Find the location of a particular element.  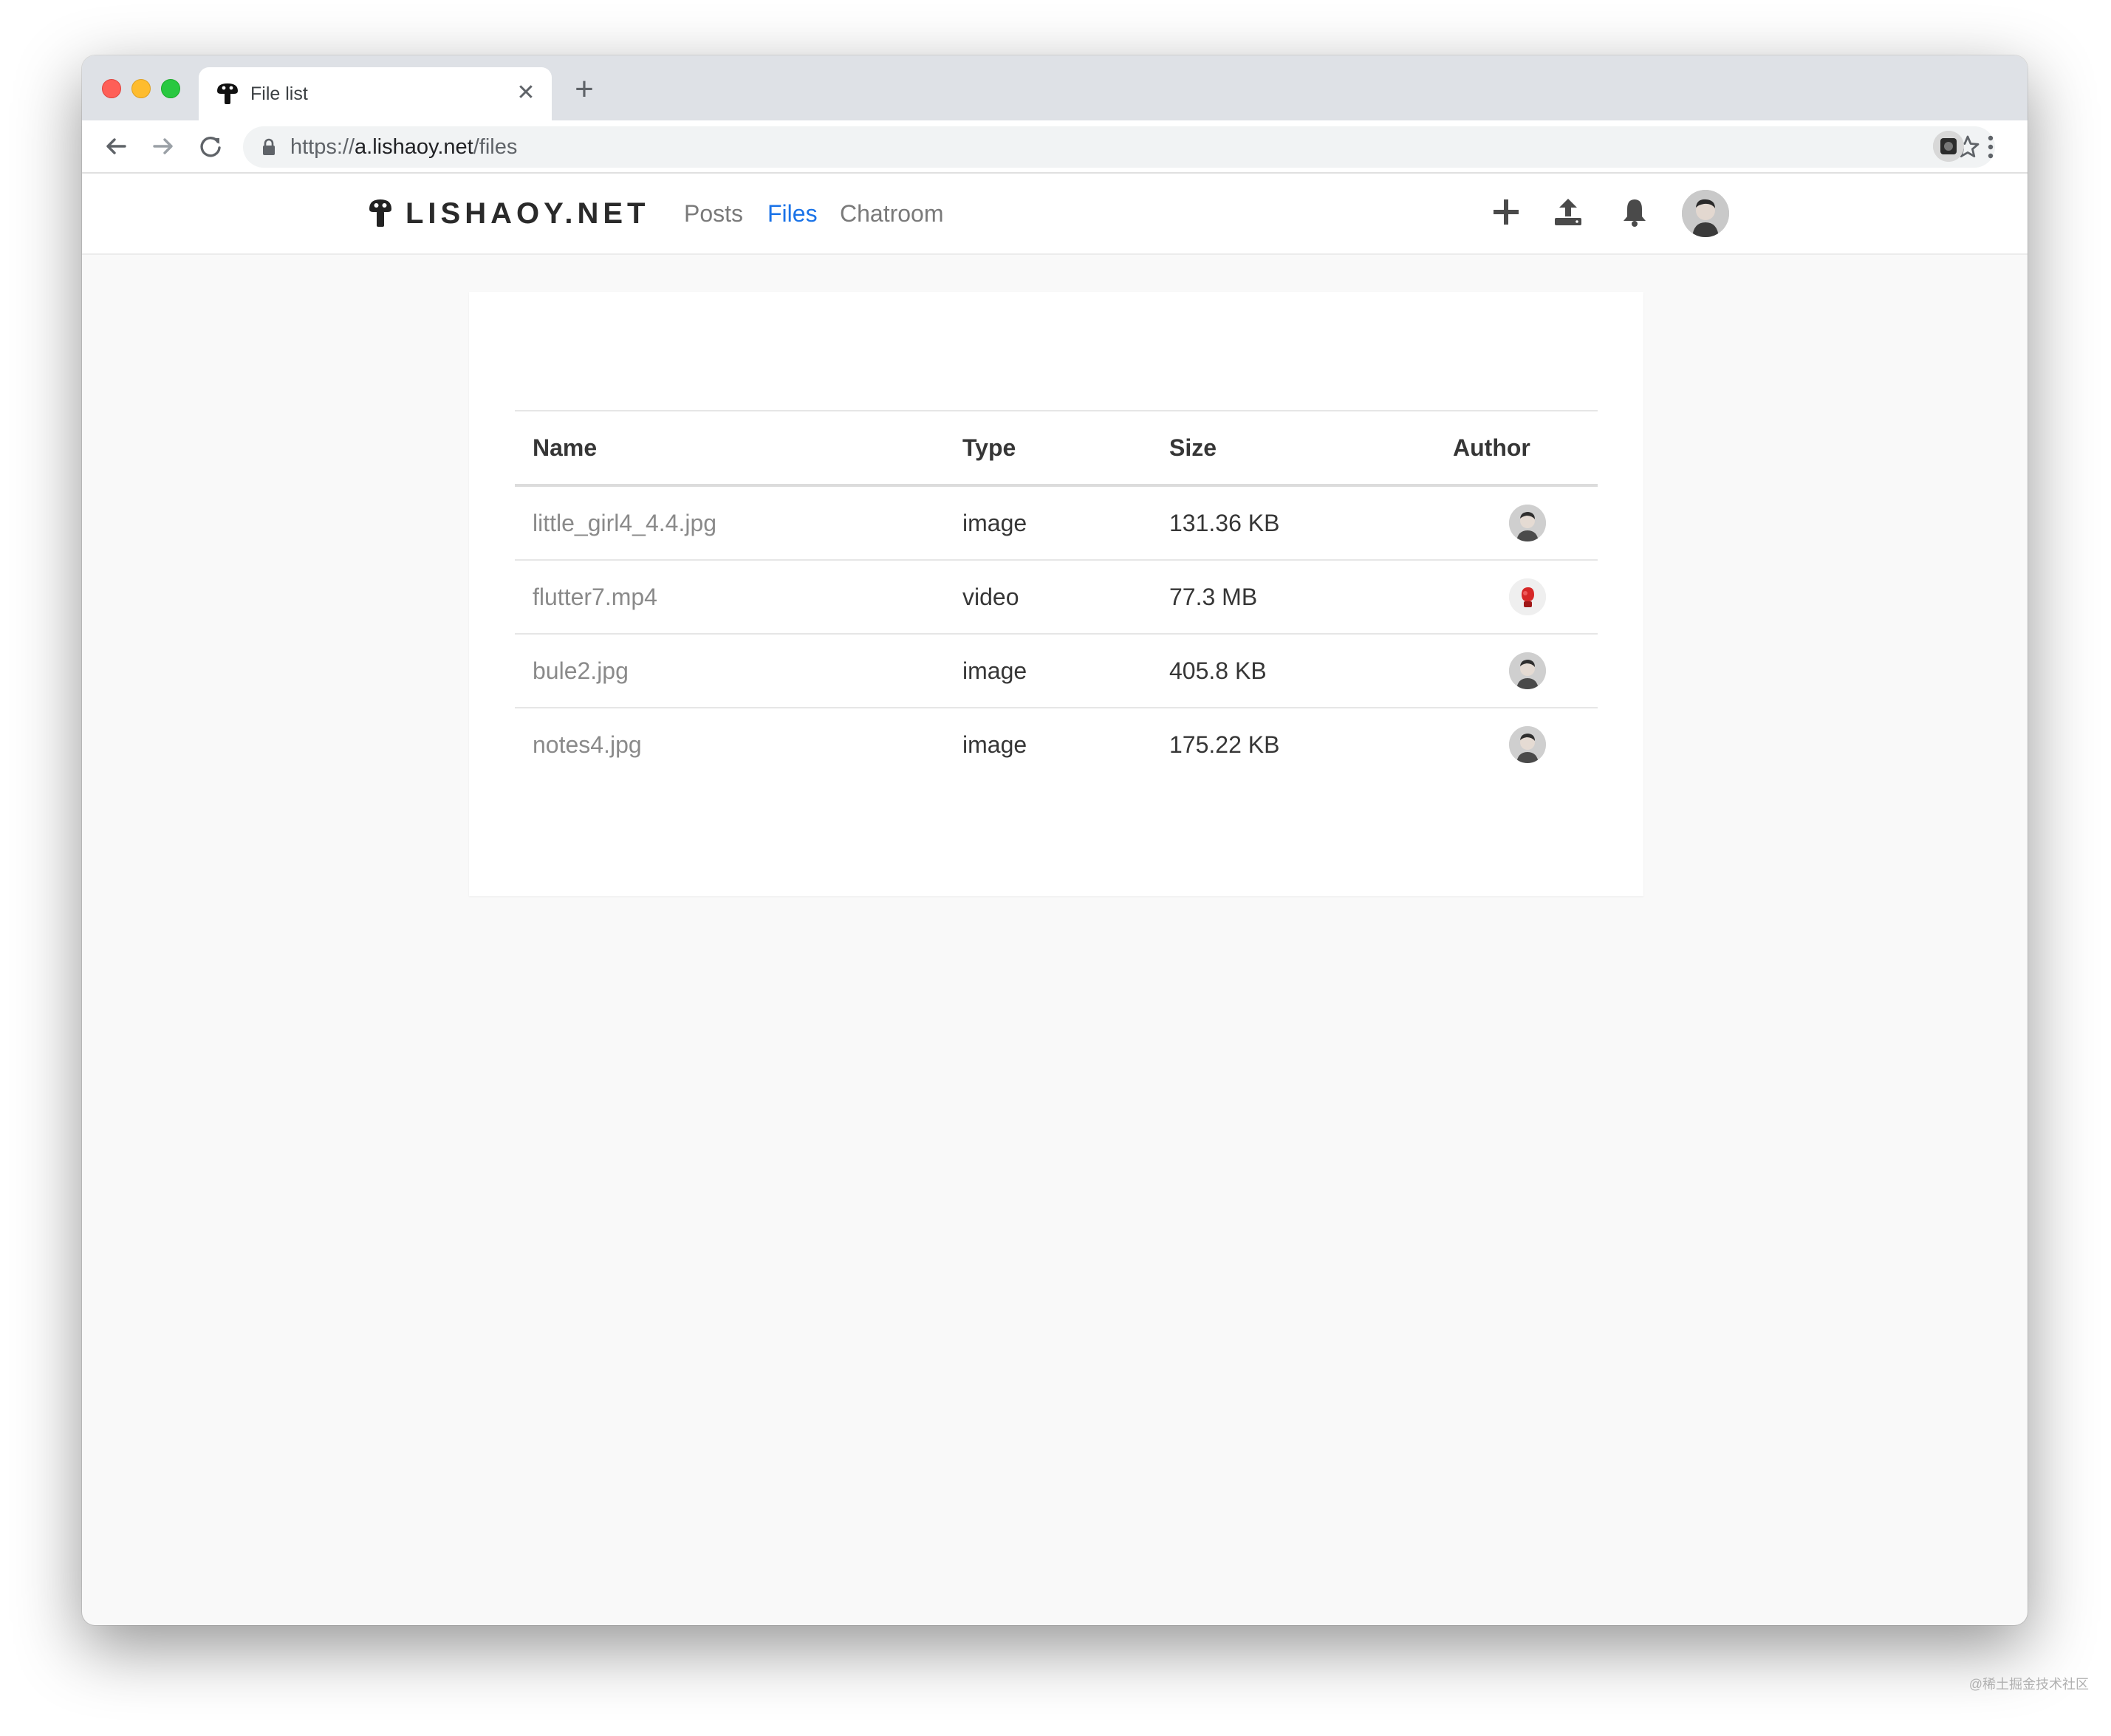

site-logo-icon is located at coordinates (380, 212).